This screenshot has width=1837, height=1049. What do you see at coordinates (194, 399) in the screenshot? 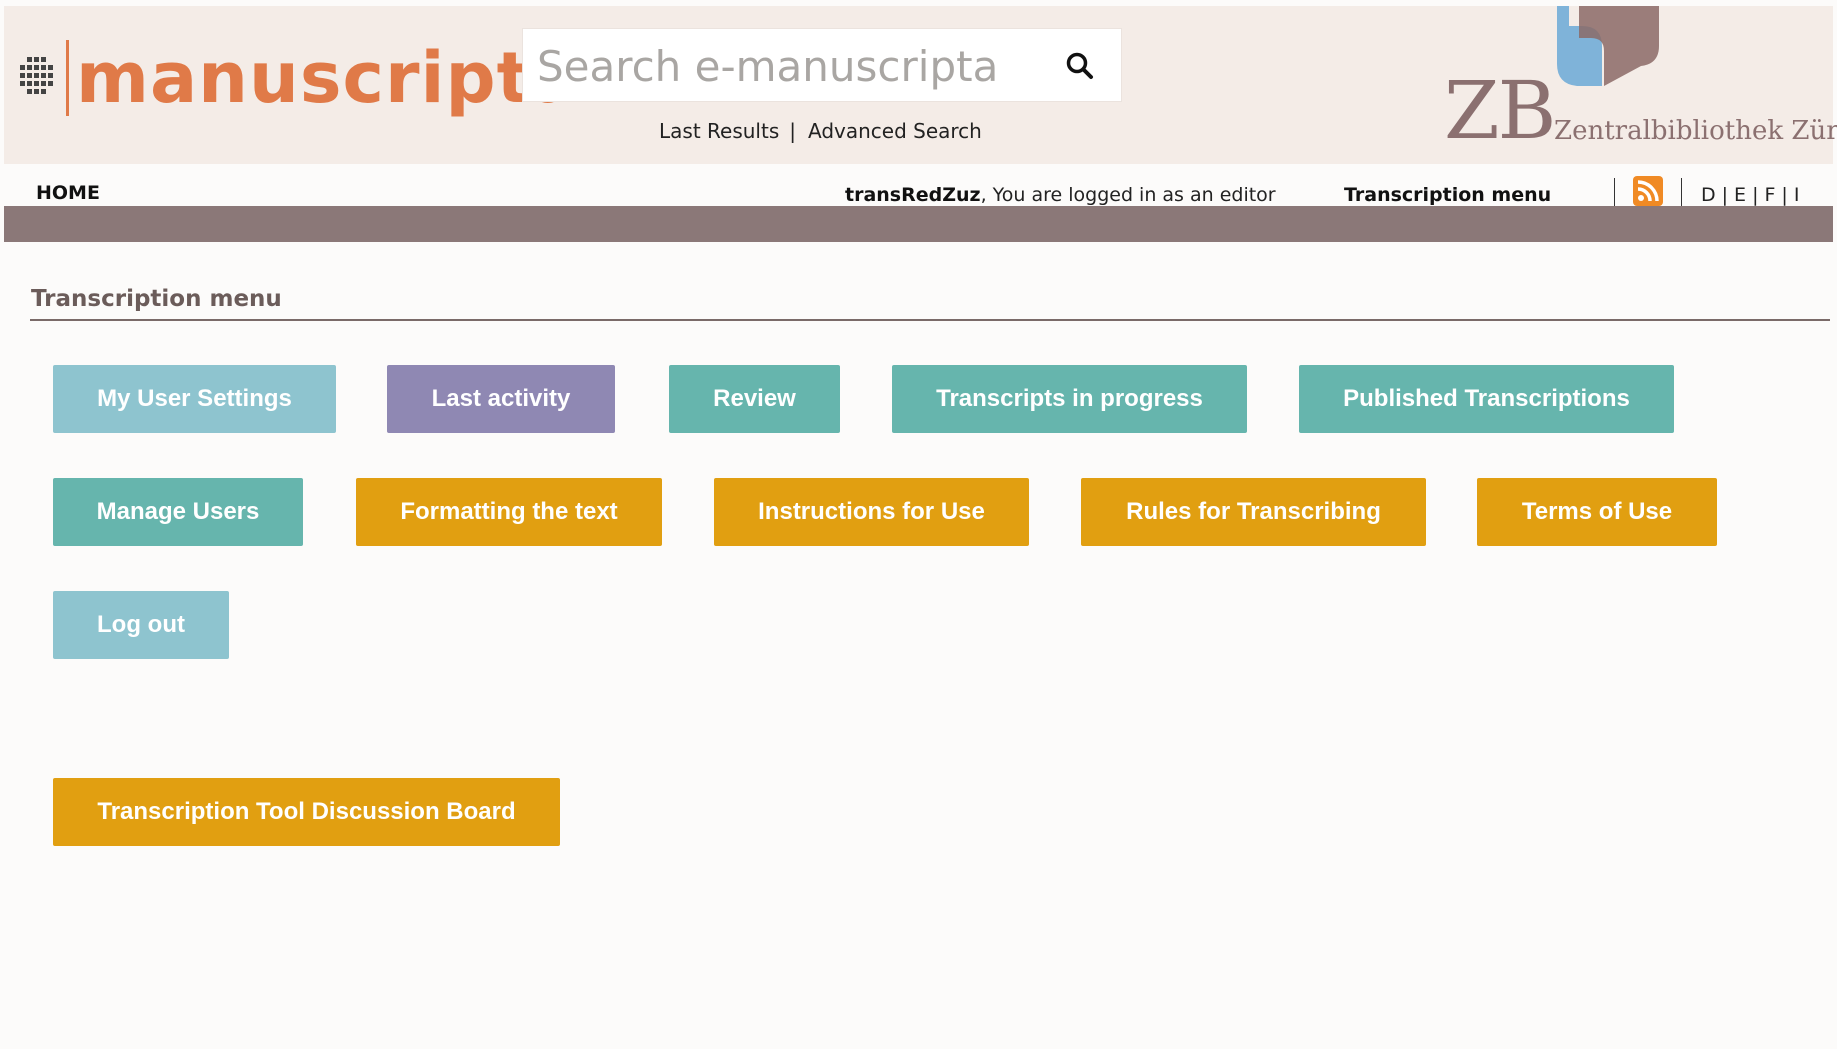
I see `my-user-settings-button: My User Settings` at bounding box center [194, 399].